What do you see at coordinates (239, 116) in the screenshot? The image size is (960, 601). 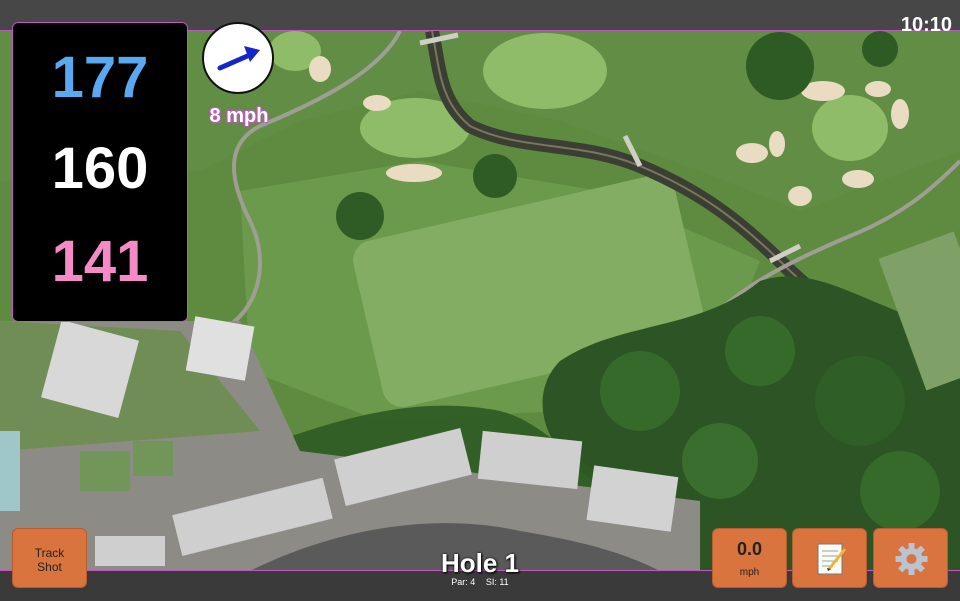 I see `wind-speed-label: 8 mph` at bounding box center [239, 116].